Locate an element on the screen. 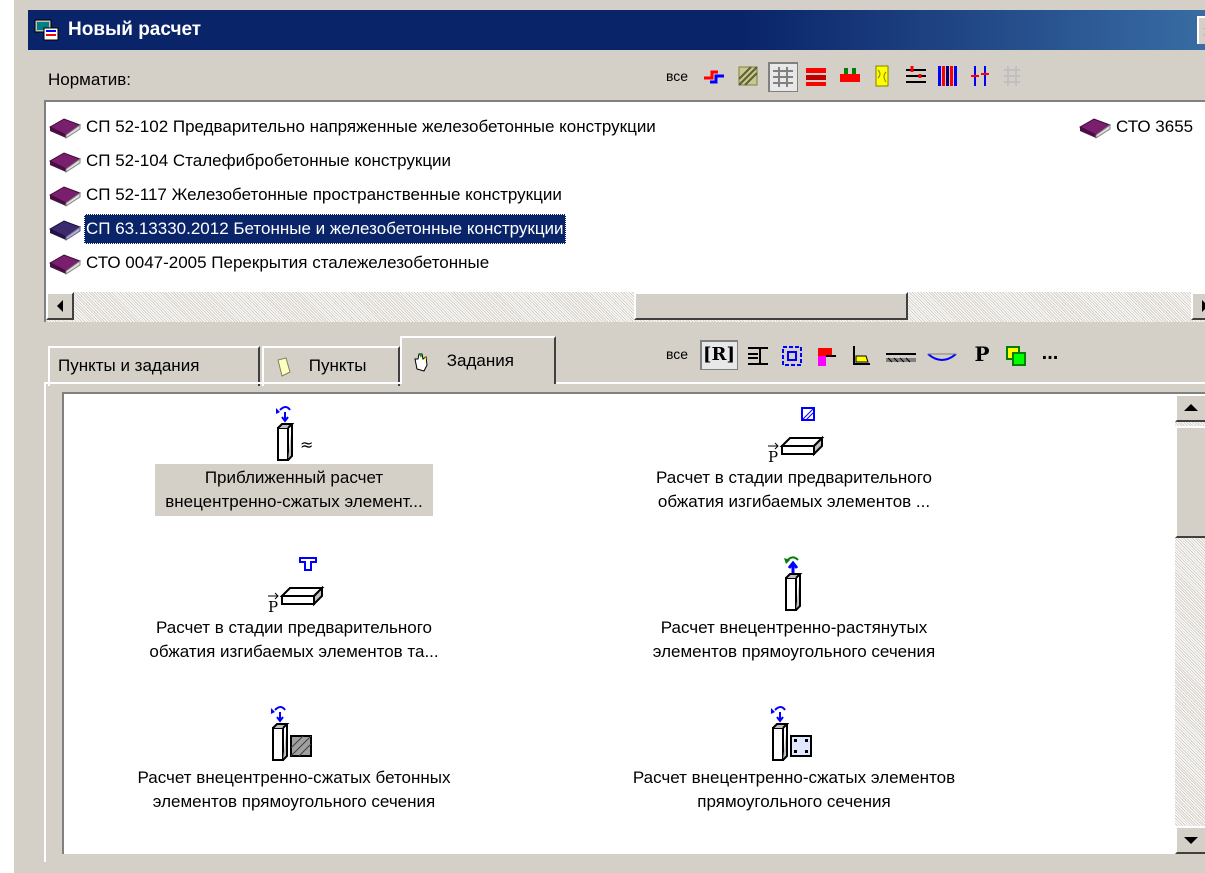  foundation-slab-filter-icon is located at coordinates (901, 356).